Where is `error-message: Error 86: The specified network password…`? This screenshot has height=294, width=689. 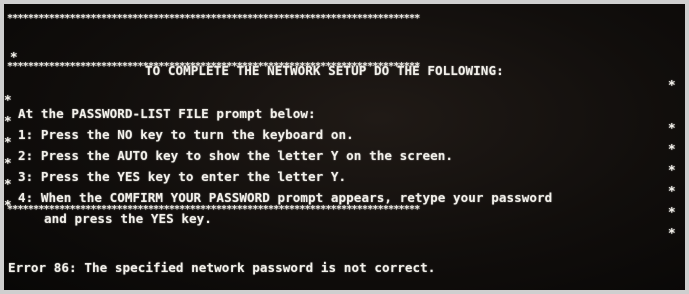 error-message: Error 86: The specified network password… is located at coordinates (222, 267).